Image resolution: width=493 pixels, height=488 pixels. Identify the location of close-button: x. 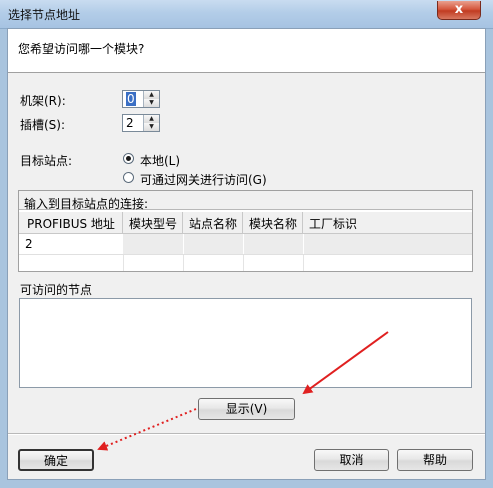
(459, 10).